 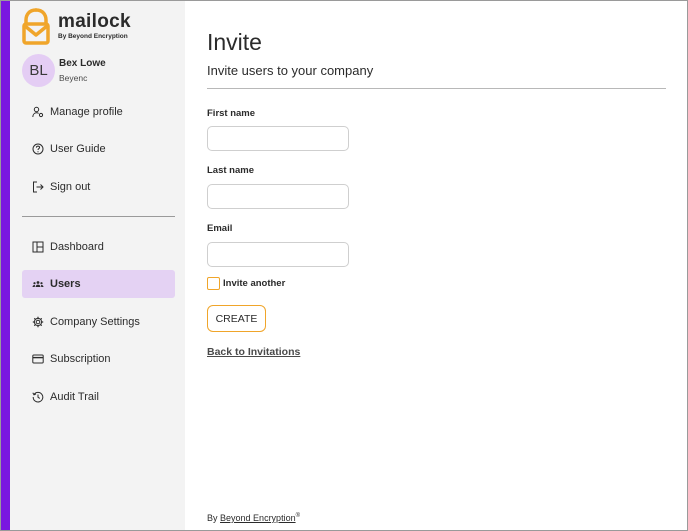 I want to click on email-field, so click(x=278, y=254).